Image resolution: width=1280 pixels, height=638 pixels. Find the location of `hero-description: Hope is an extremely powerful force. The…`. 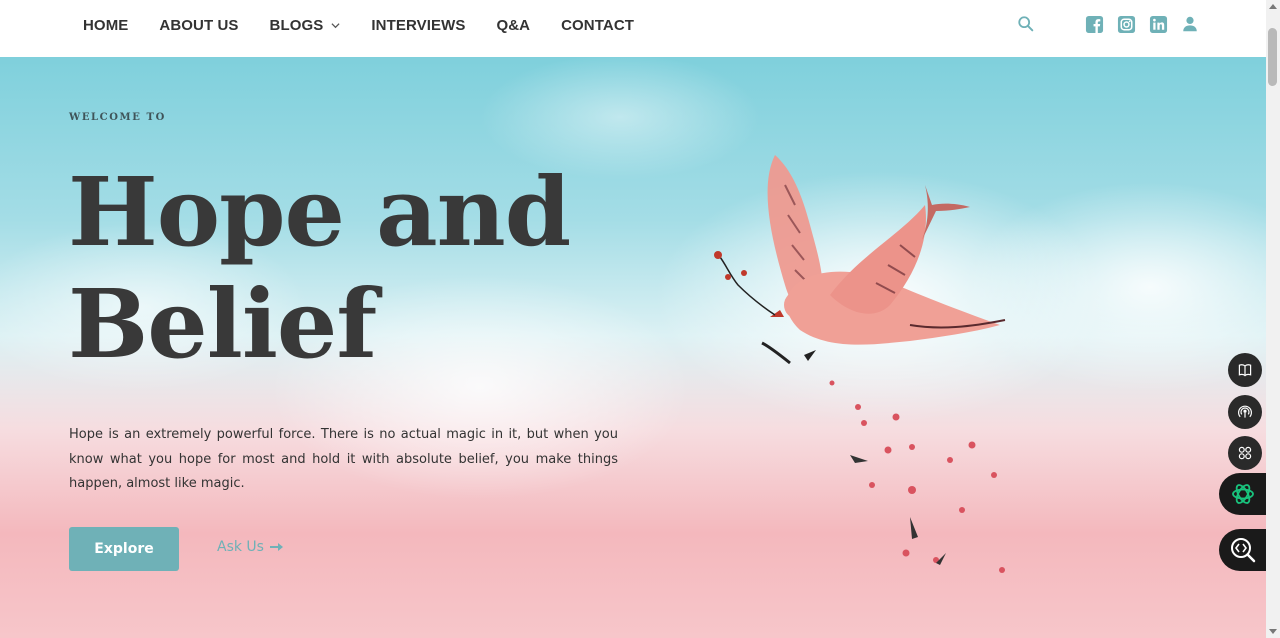

hero-description: Hope is an extremely powerful force. The… is located at coordinates (343, 459).